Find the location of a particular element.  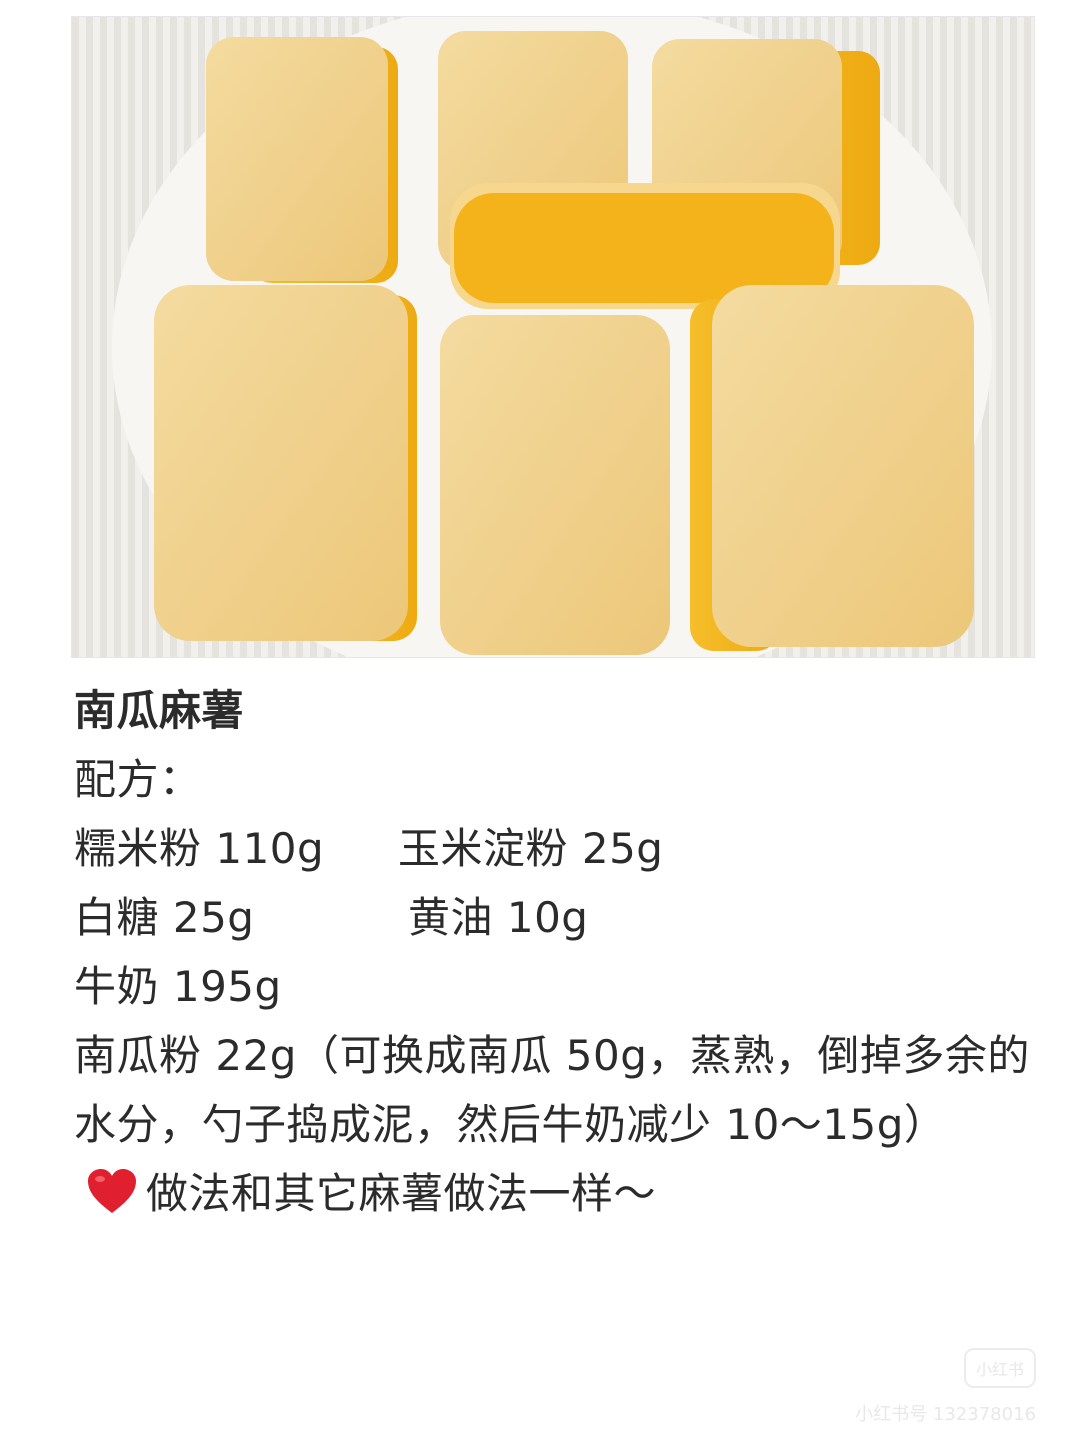

method-line: 做法和其它麻薯做法一样～ is located at coordinates (554, 1193).